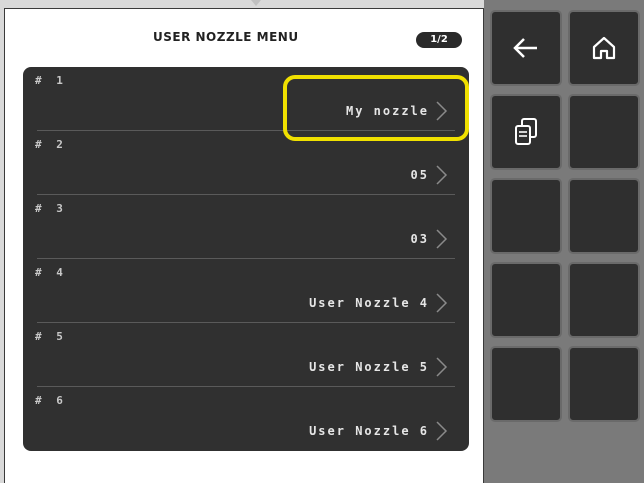 The width and height of the screenshot is (644, 483). I want to click on home-icon, so click(604, 48).